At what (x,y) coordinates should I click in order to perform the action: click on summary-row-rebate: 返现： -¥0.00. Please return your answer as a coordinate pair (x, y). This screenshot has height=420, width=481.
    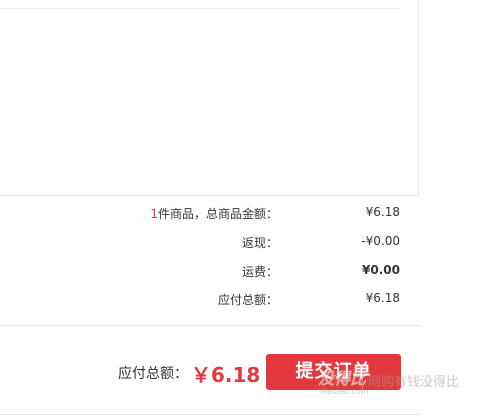
    Looking at the image, I should click on (200, 243).